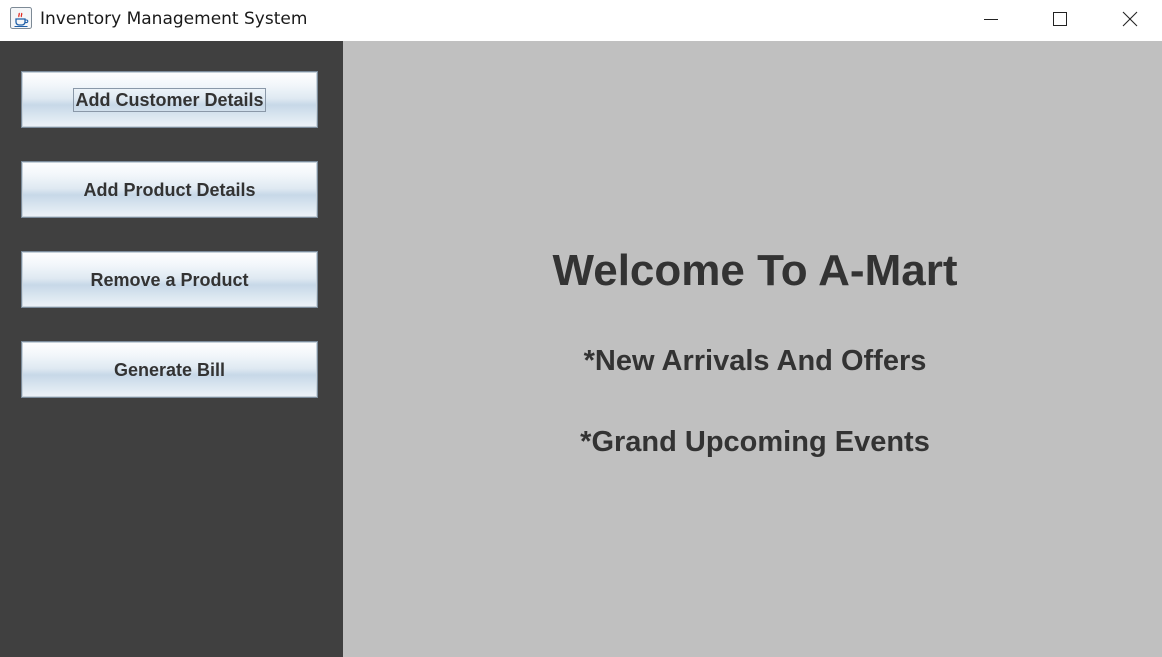  What do you see at coordinates (21, 18) in the screenshot?
I see `java-coffee-icon` at bounding box center [21, 18].